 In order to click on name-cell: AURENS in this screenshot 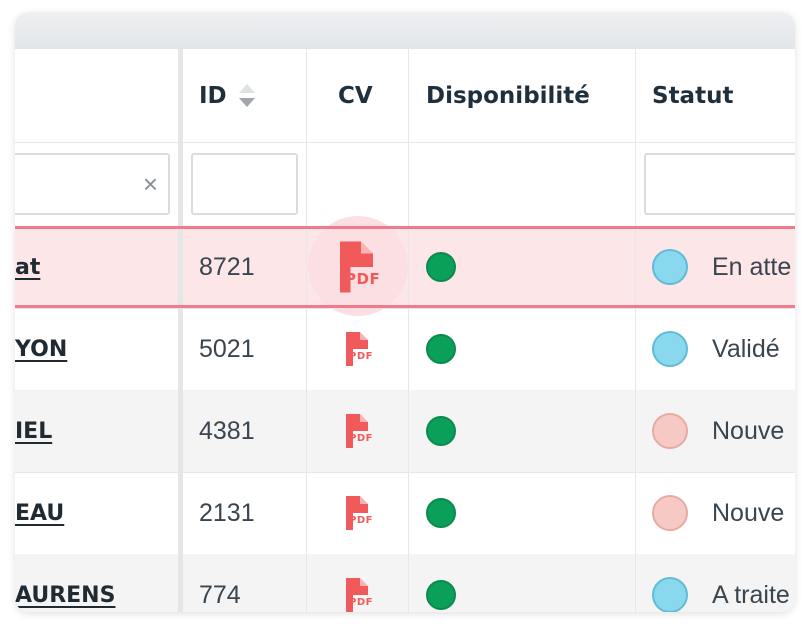, I will do `click(65, 583)`.